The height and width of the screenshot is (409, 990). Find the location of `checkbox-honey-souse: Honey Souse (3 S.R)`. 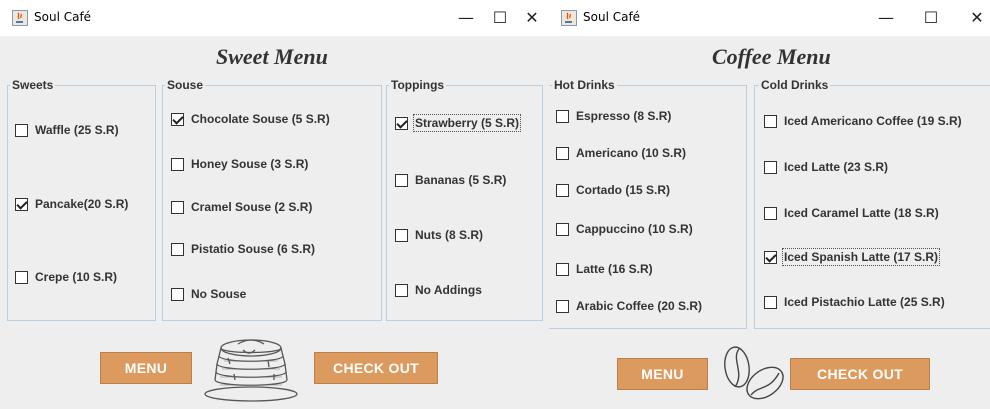

checkbox-honey-souse: Honey Souse (3 S.R) is located at coordinates (240, 164).